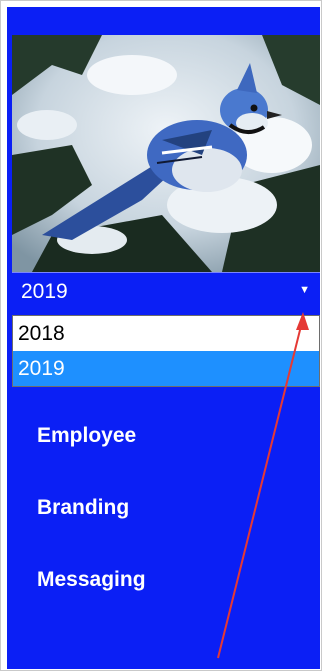 The image size is (322, 671). What do you see at coordinates (163, 438) in the screenshot?
I see `nav-item-employee: Employee` at bounding box center [163, 438].